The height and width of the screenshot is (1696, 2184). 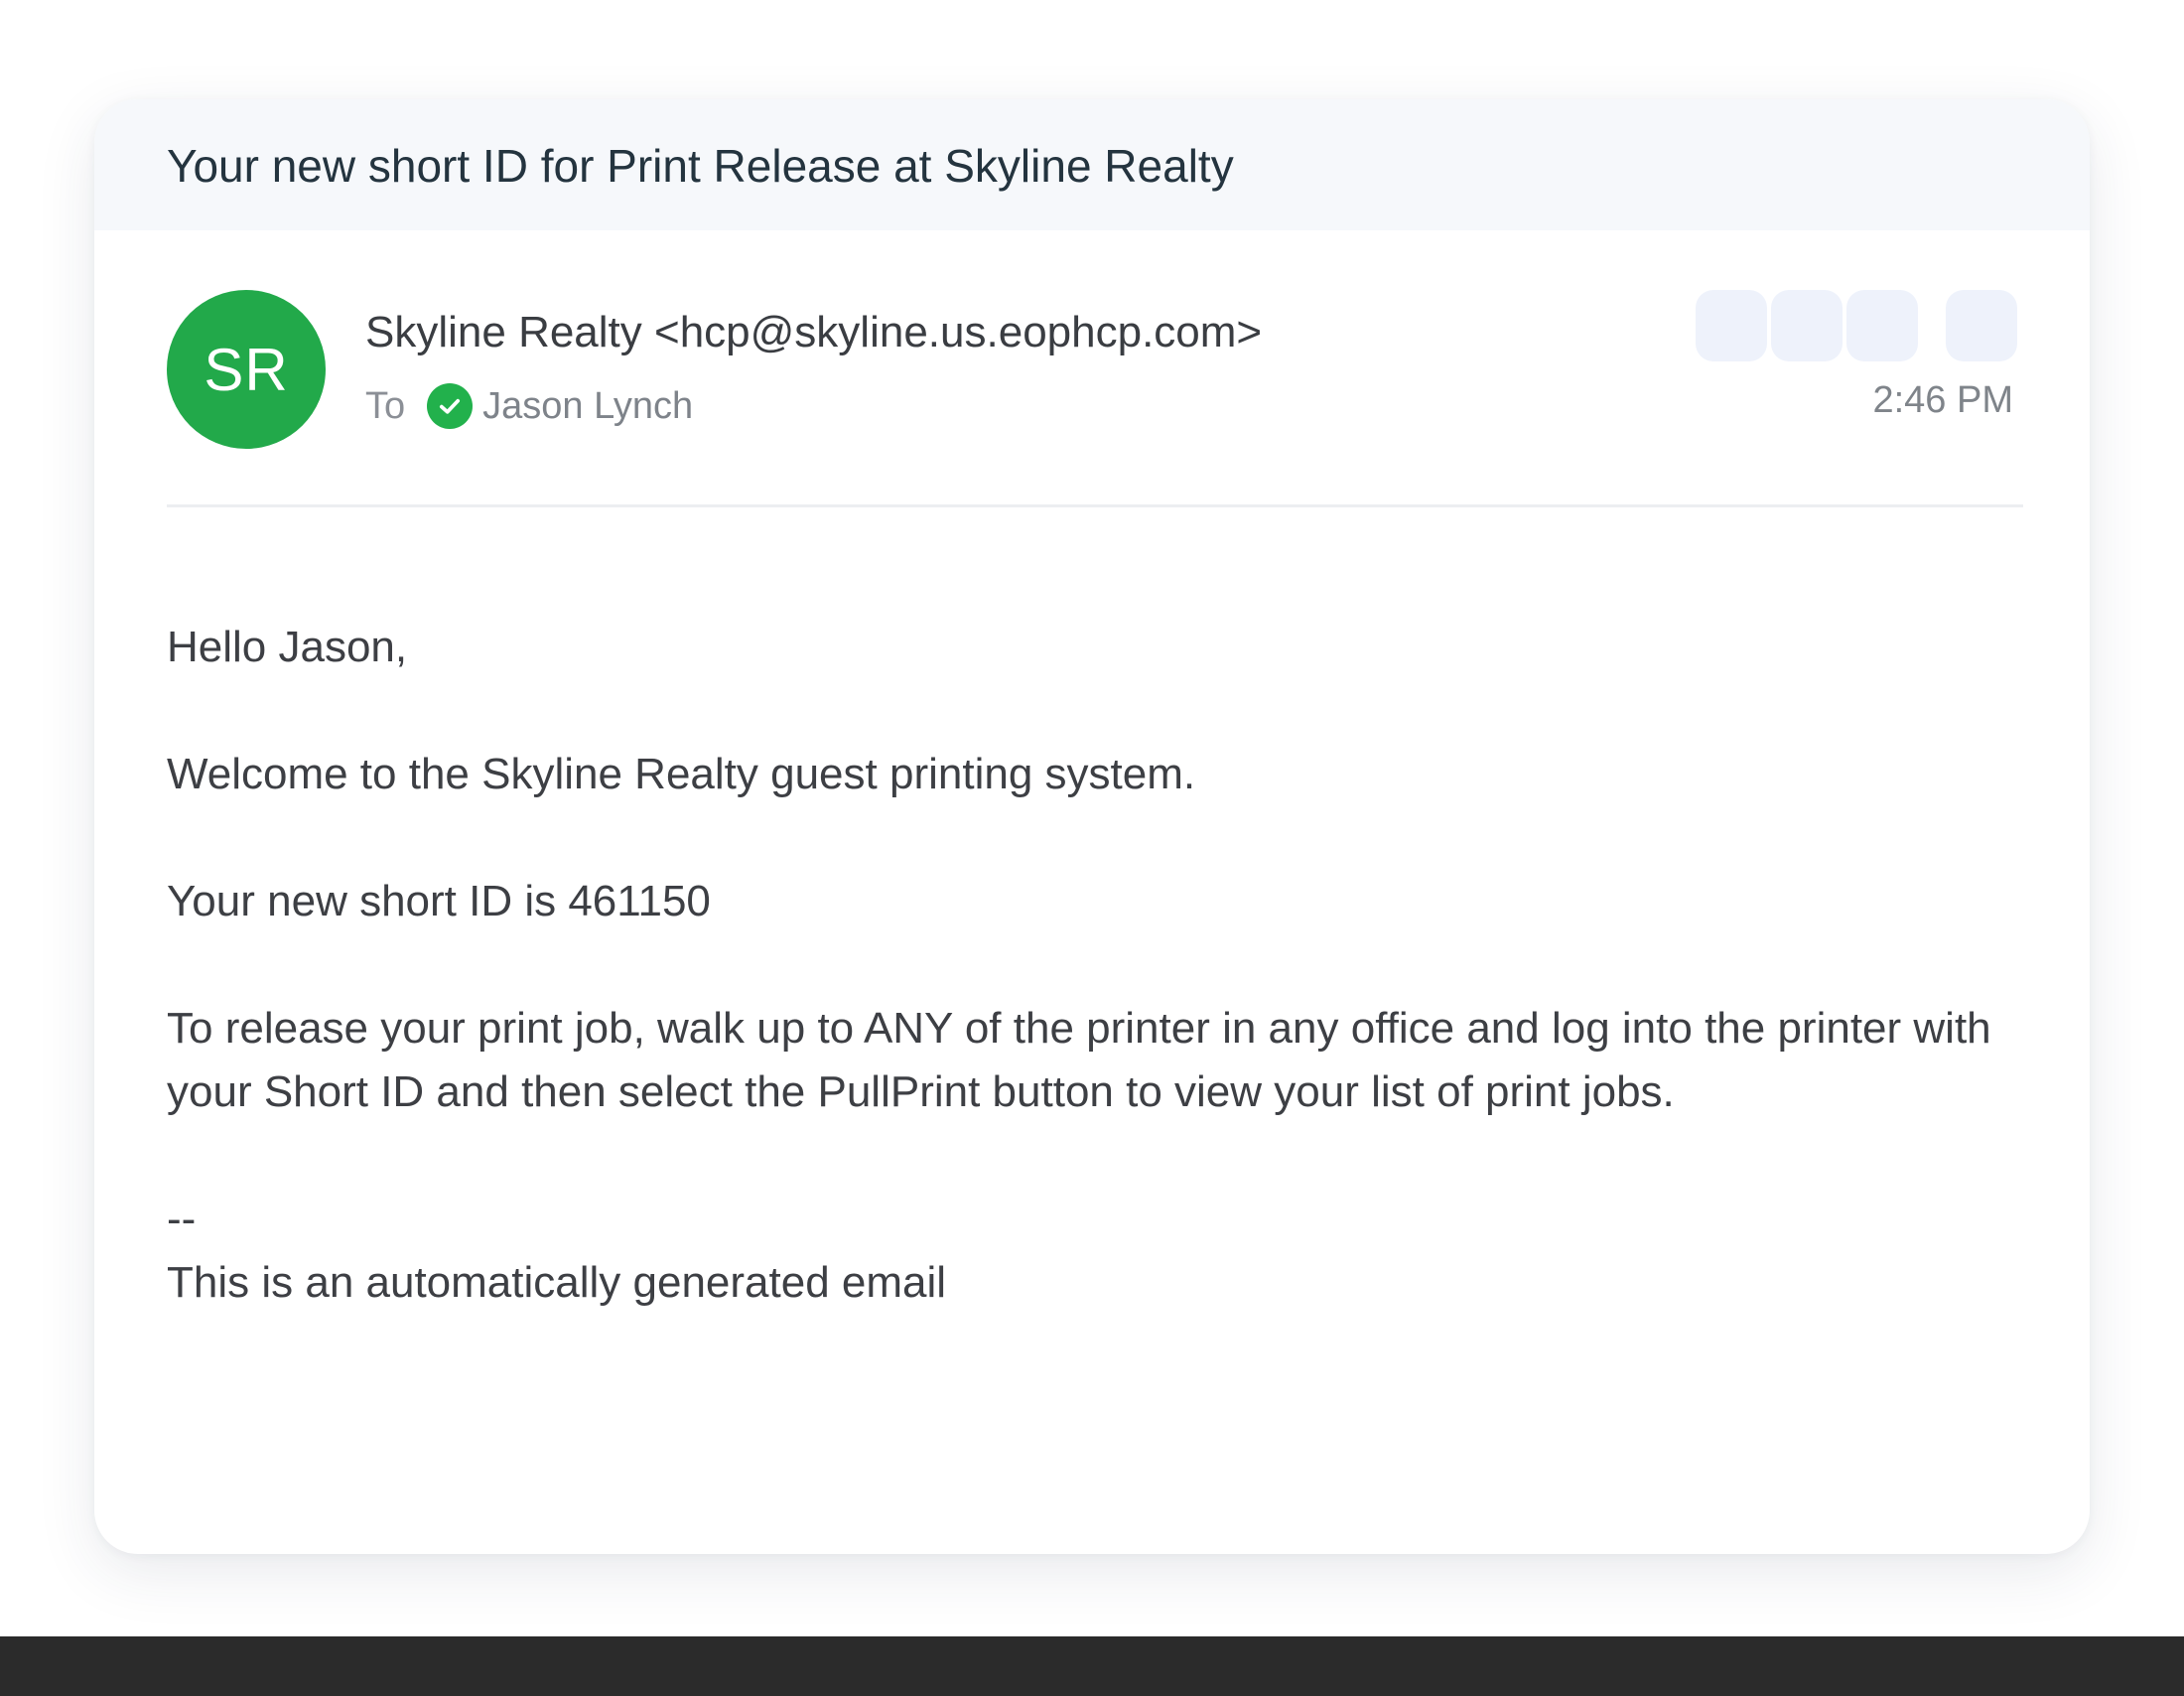 I want to click on body-footer: This is an automatically generated email, so click(x=557, y=1282).